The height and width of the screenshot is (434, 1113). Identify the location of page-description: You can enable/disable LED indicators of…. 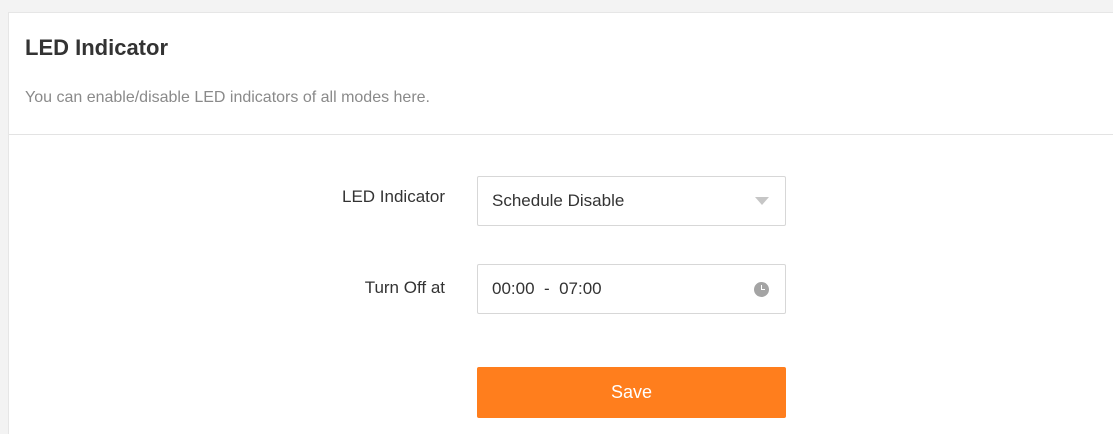
(227, 97).